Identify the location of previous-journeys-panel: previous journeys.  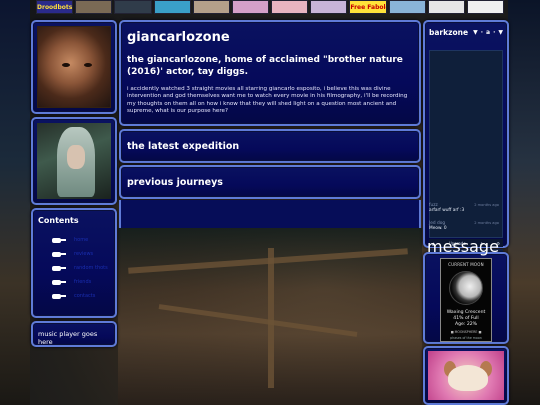
(270, 182).